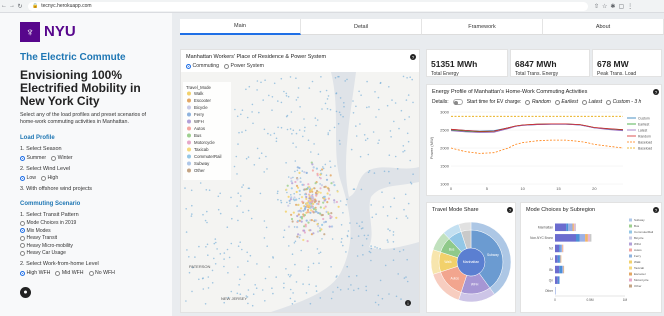  What do you see at coordinates (244, 66) in the screenshot?
I see `layer-option-power: Power System` at bounding box center [244, 66].